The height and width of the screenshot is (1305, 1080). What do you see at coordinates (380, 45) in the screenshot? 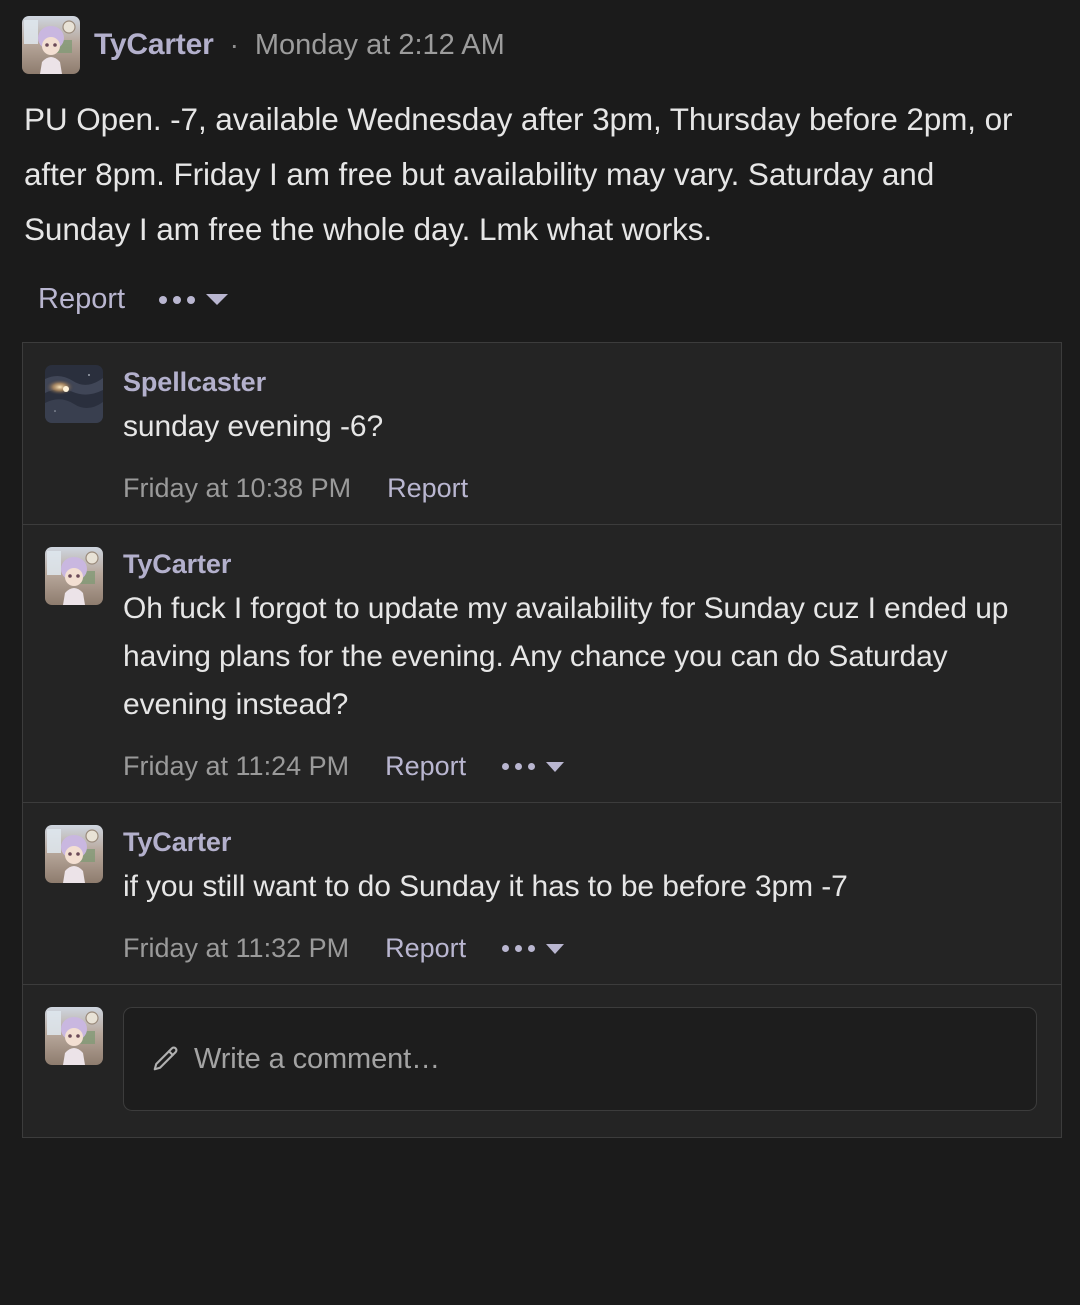
I see `post-timestamp: Monday at 2:12 AM` at bounding box center [380, 45].